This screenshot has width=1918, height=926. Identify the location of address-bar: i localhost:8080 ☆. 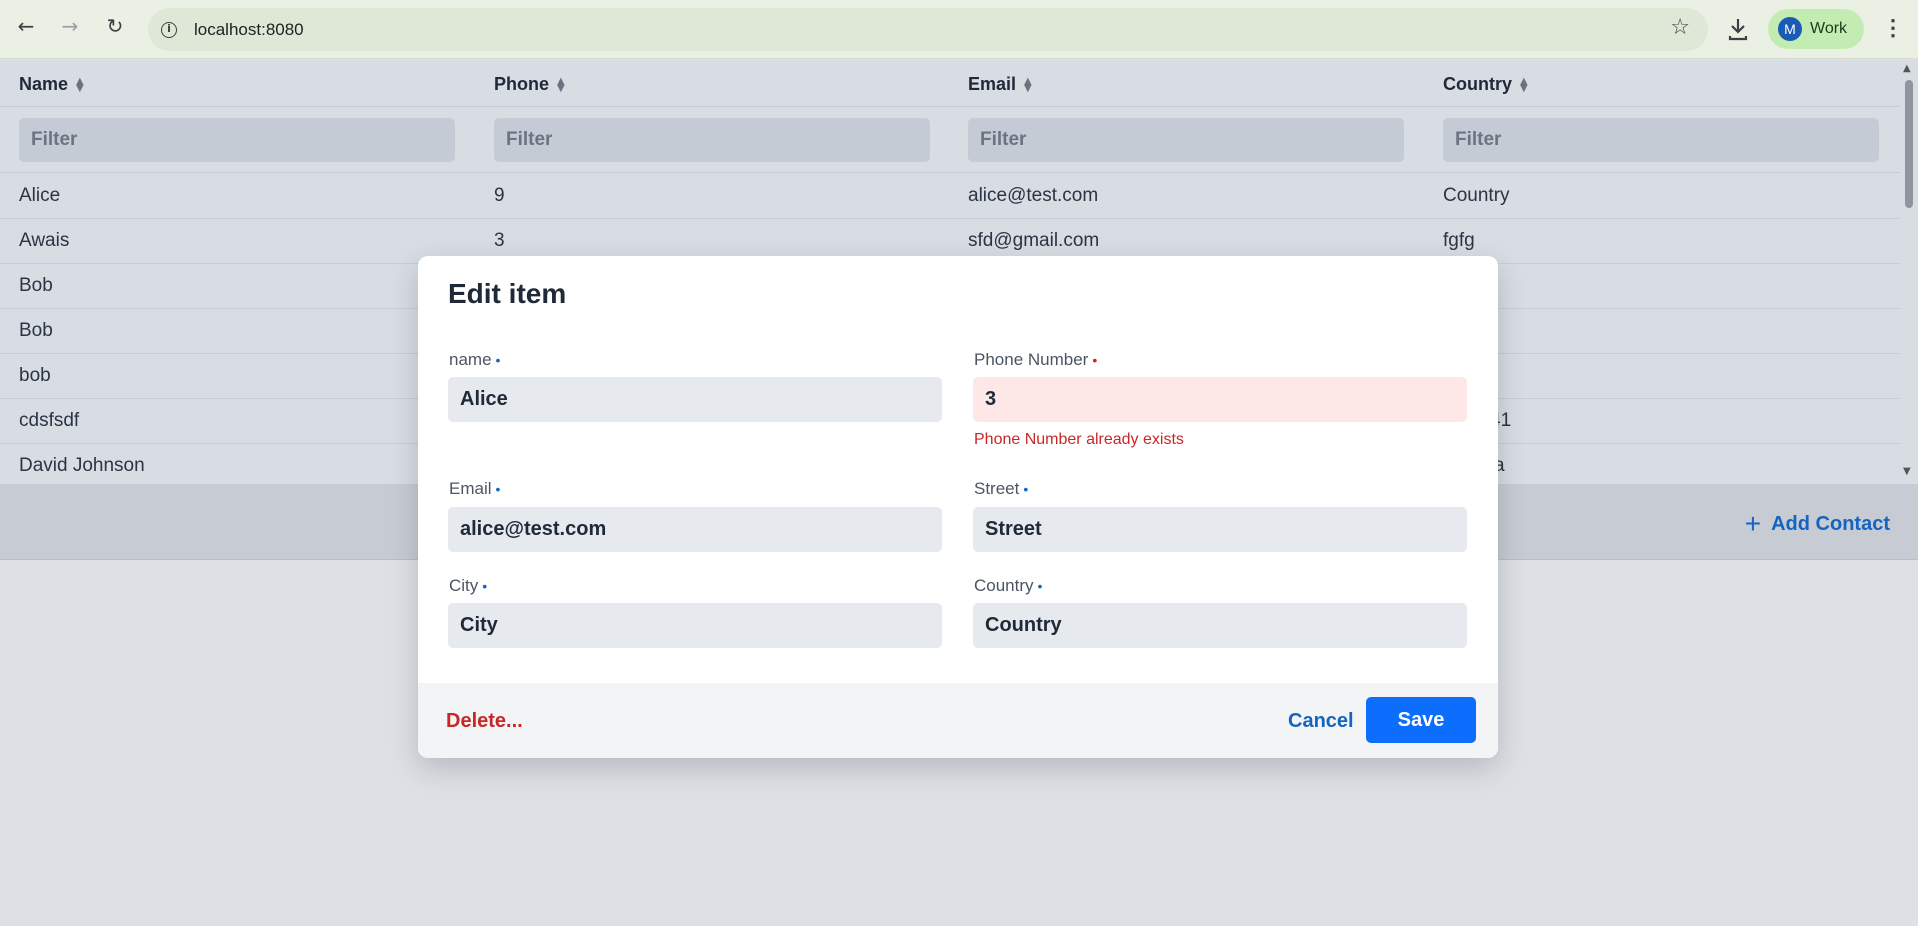
(928, 29).